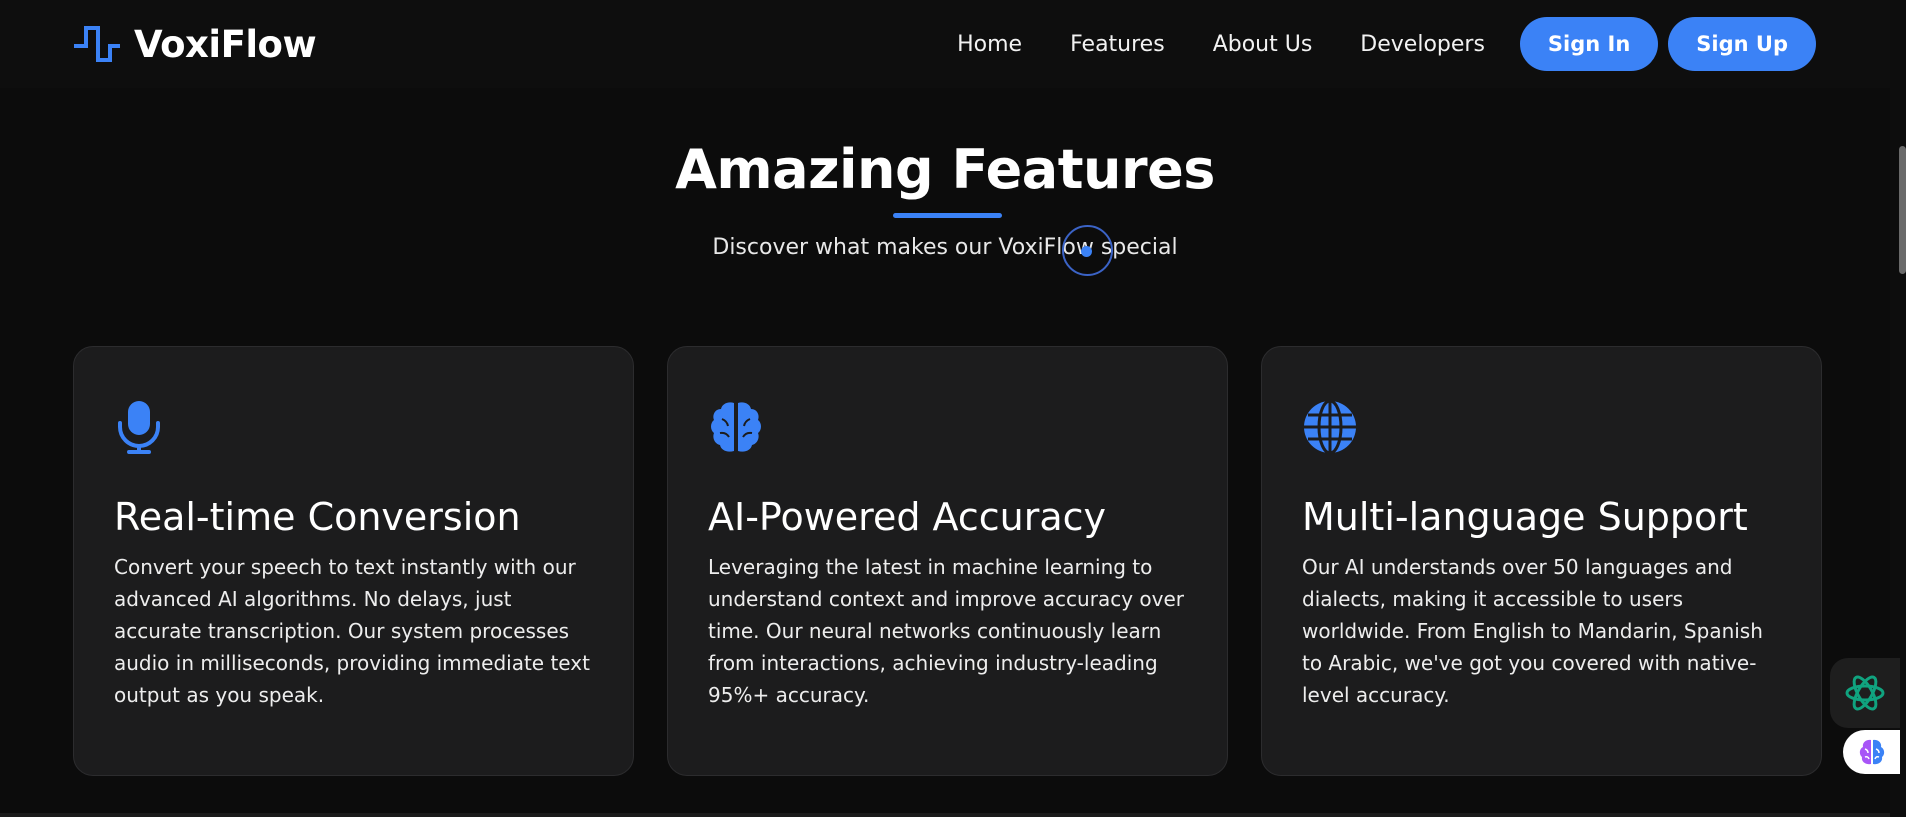 This screenshot has height=817, width=1906. I want to click on brain-icon, so click(736, 427).